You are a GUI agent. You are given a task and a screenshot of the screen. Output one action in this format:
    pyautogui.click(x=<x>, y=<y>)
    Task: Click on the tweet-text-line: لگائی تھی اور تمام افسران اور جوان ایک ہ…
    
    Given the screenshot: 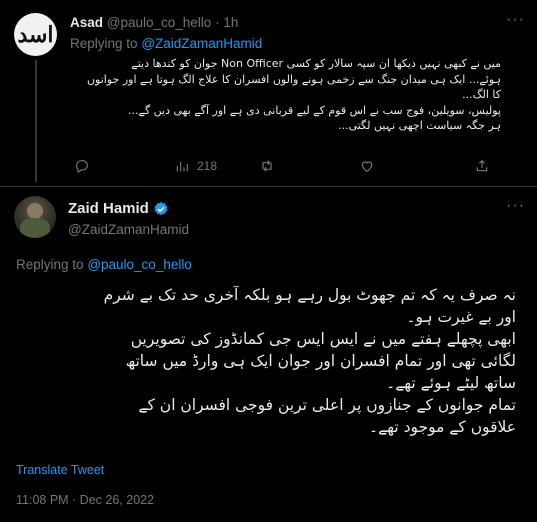 What is the action you would take?
    pyautogui.click(x=320, y=361)
    